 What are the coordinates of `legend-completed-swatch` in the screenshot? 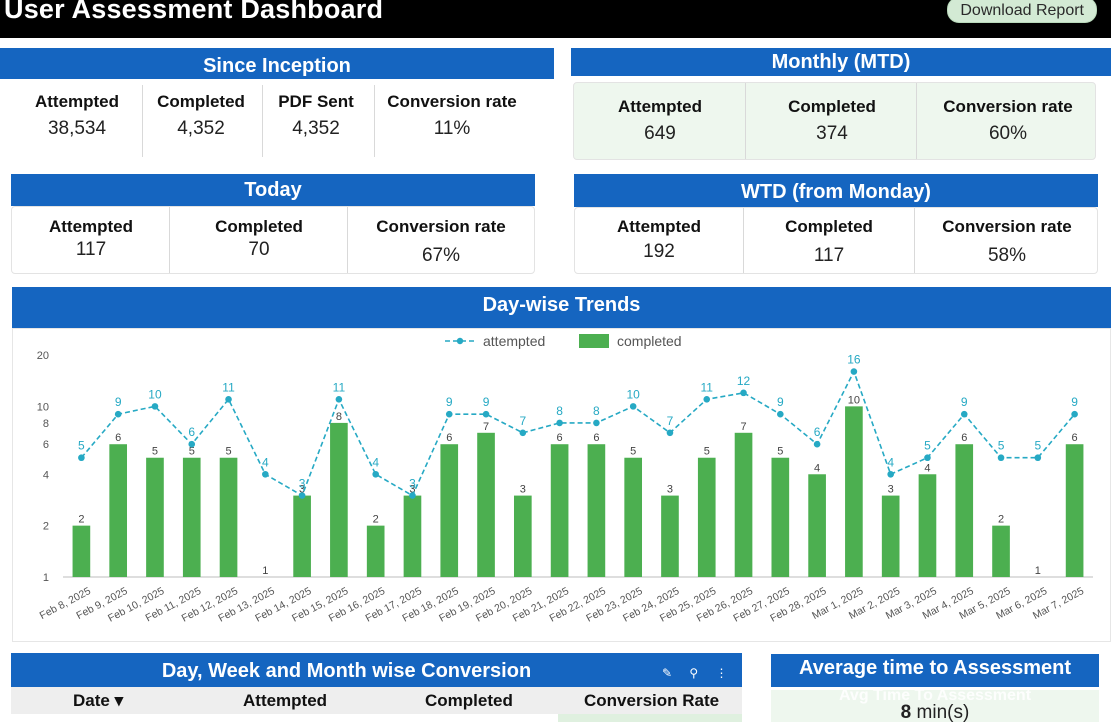 It's located at (594, 341).